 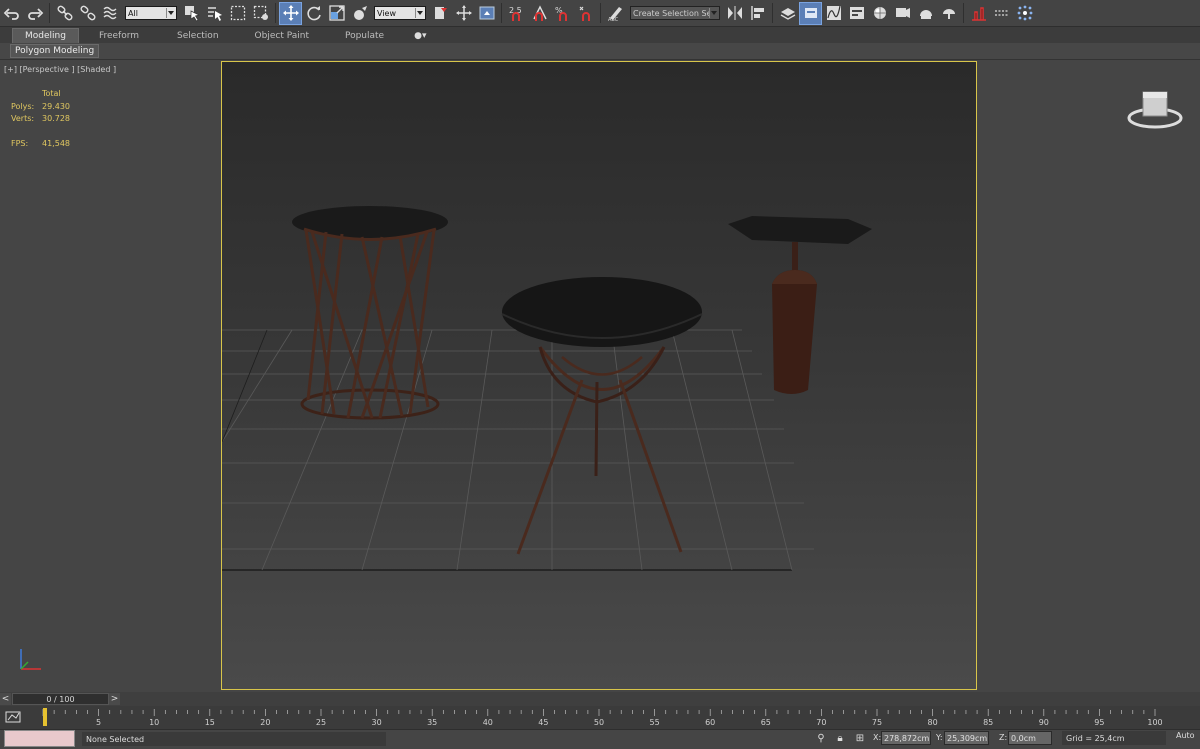 What do you see at coordinates (672, 13) in the screenshot?
I see `named-selection-placeholder: Create Selection Se` at bounding box center [672, 13].